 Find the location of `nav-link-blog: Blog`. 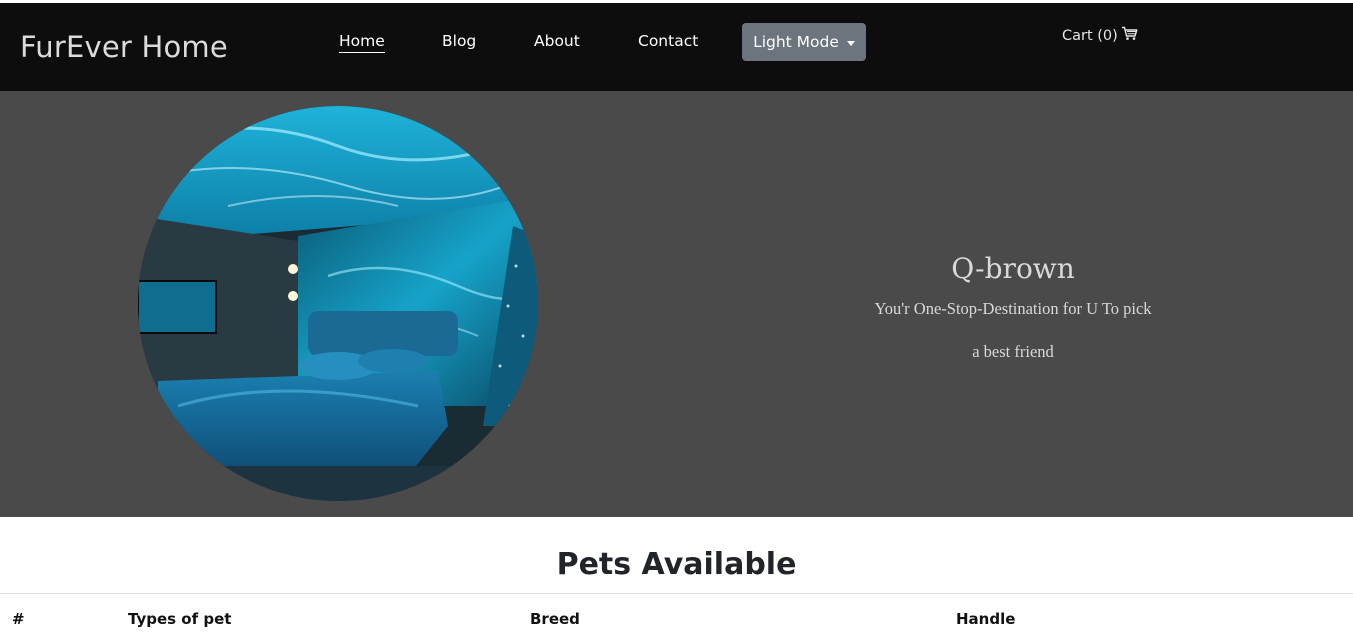

nav-link-blog: Blog is located at coordinates (459, 41).